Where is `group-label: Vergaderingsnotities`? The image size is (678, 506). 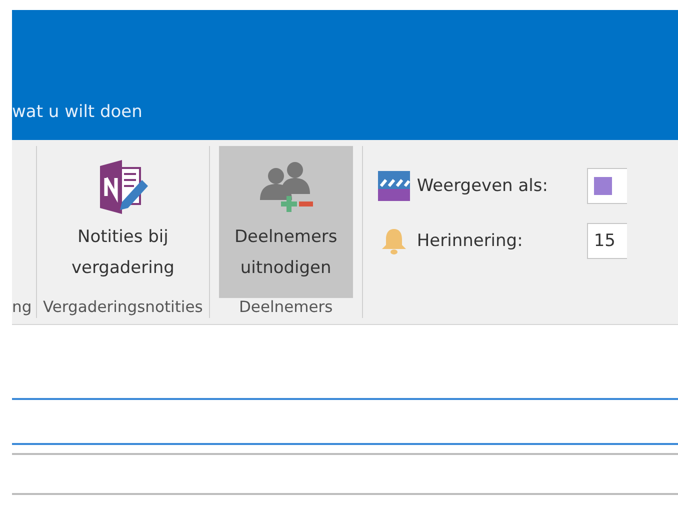 group-label: Vergaderingsnotities is located at coordinates (123, 308).